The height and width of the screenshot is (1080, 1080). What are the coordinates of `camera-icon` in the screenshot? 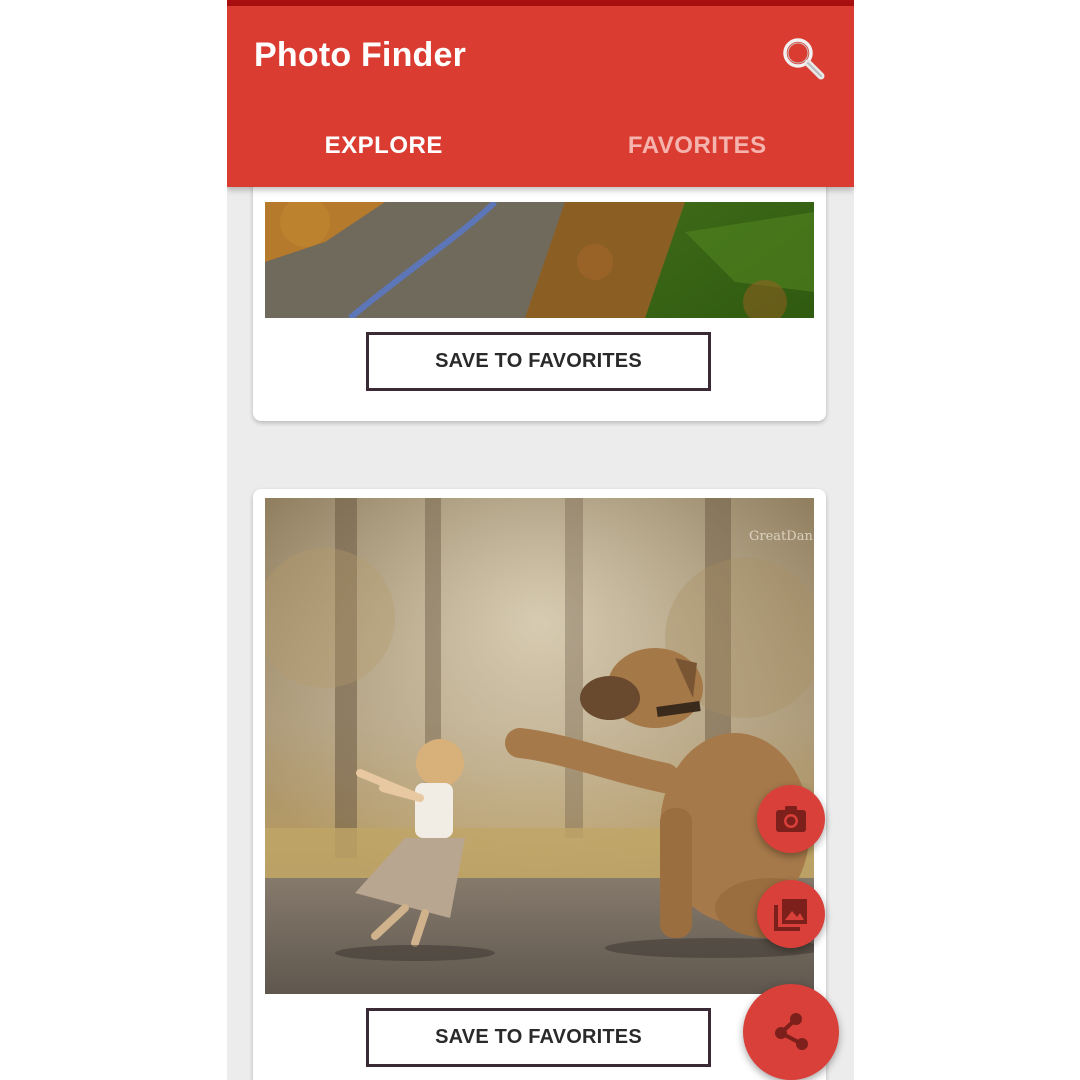 It's located at (791, 819).